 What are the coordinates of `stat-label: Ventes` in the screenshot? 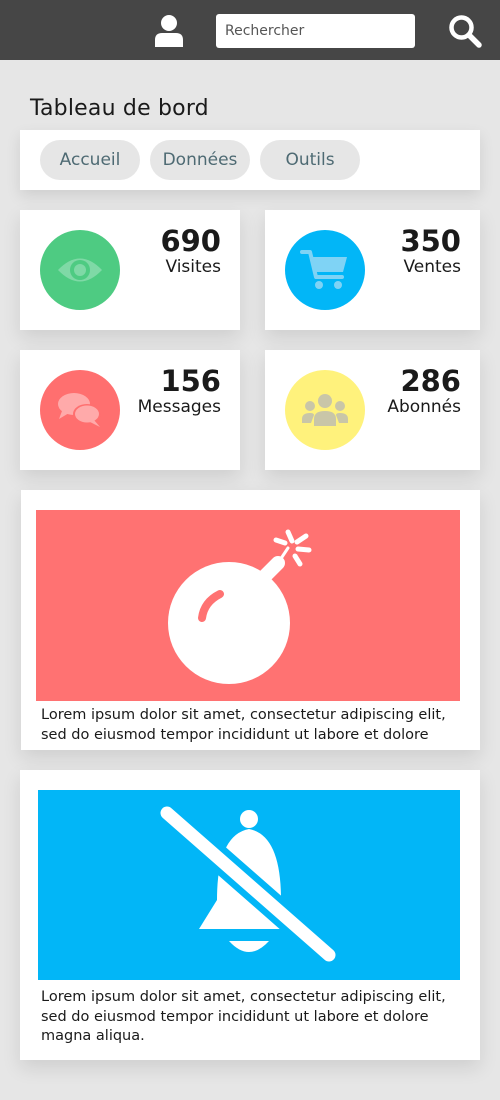 It's located at (432, 267).